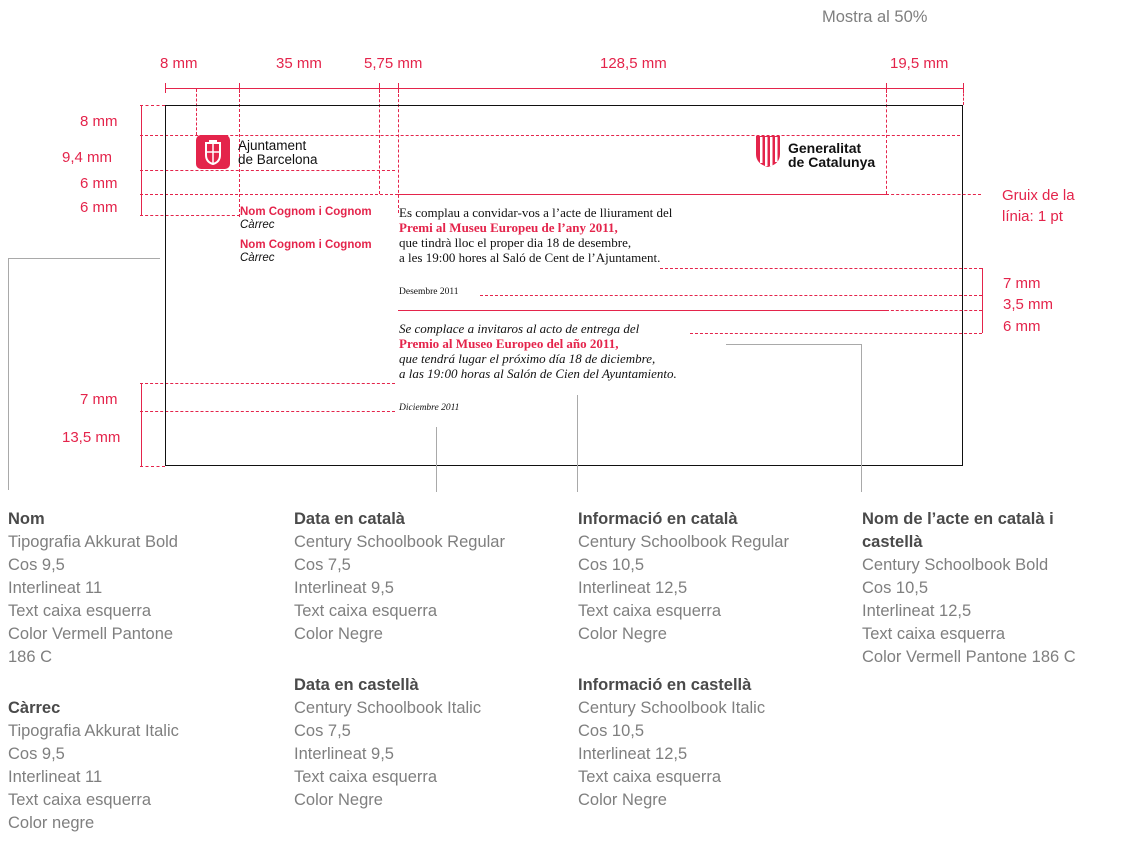 This screenshot has height=841, width=1143. I want to click on generalitat-logo-line: Generalitat, so click(825, 148).